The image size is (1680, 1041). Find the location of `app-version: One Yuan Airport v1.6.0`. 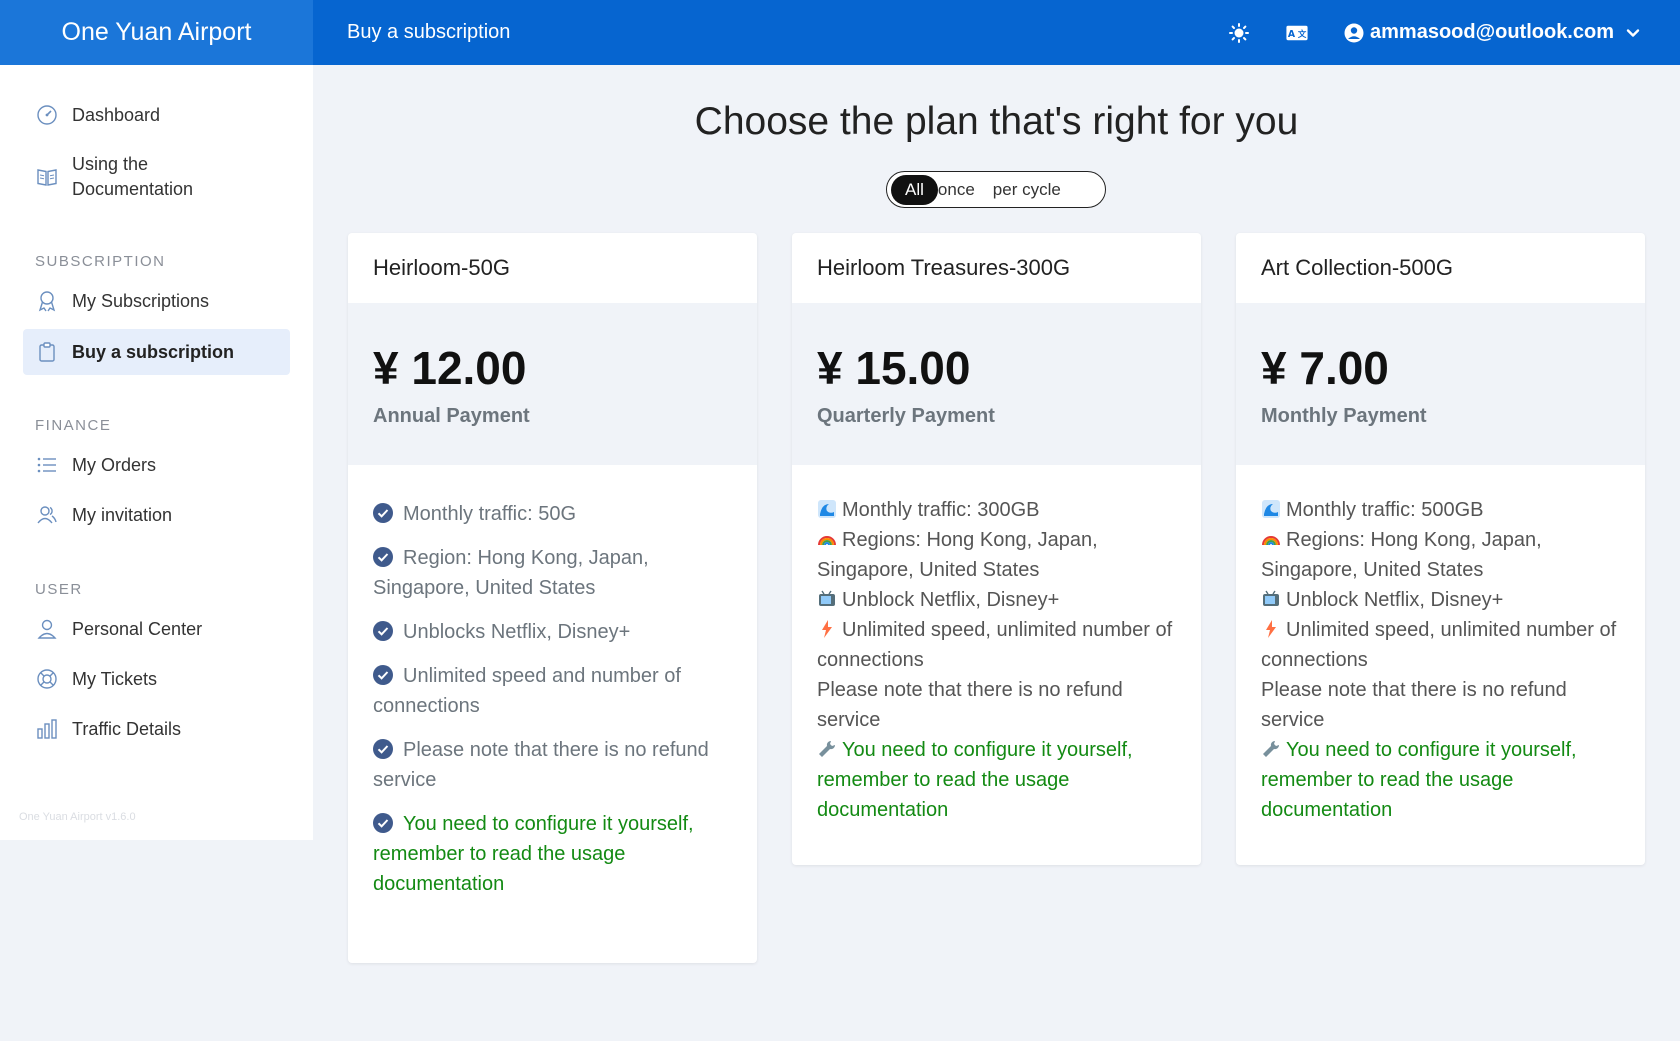

app-version: One Yuan Airport v1.6.0 is located at coordinates (77, 817).